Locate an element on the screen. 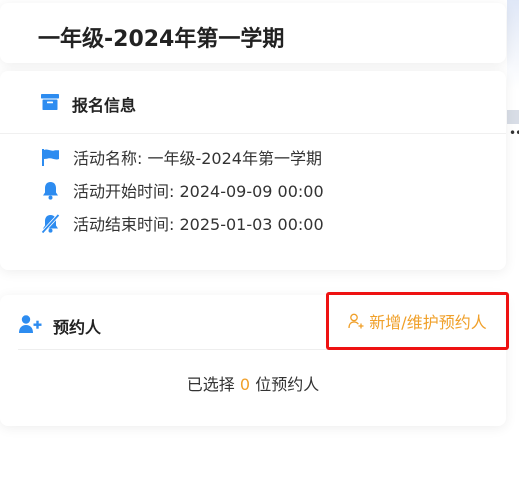 The height and width of the screenshot is (499, 519). activity-end-row: 活动结束时间: 2025-01-03 00:00 is located at coordinates (182, 223).